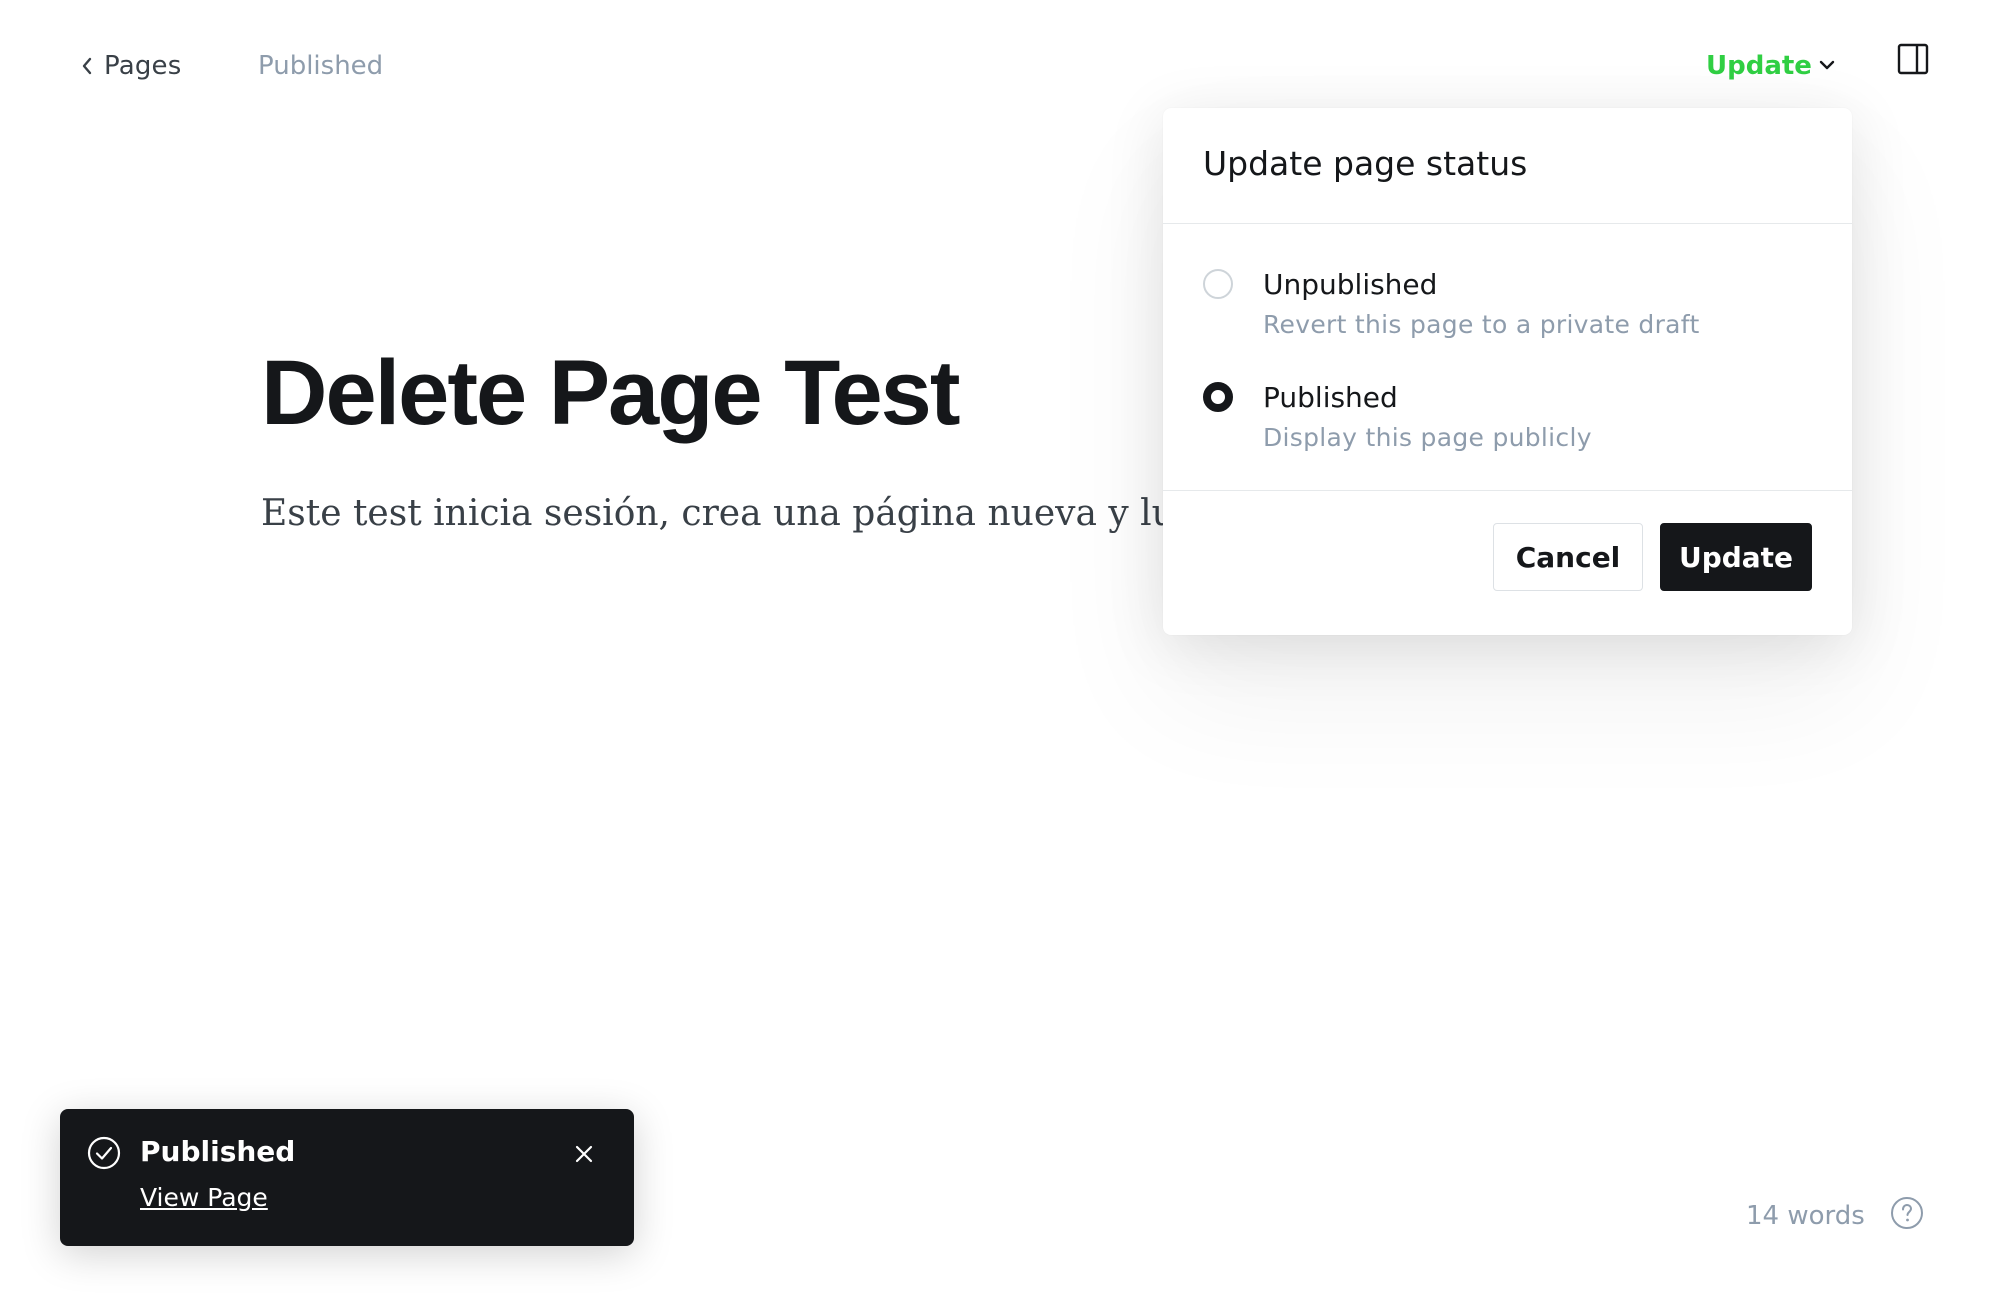  What do you see at coordinates (1827, 66) in the screenshot?
I see `chevron-down-icon` at bounding box center [1827, 66].